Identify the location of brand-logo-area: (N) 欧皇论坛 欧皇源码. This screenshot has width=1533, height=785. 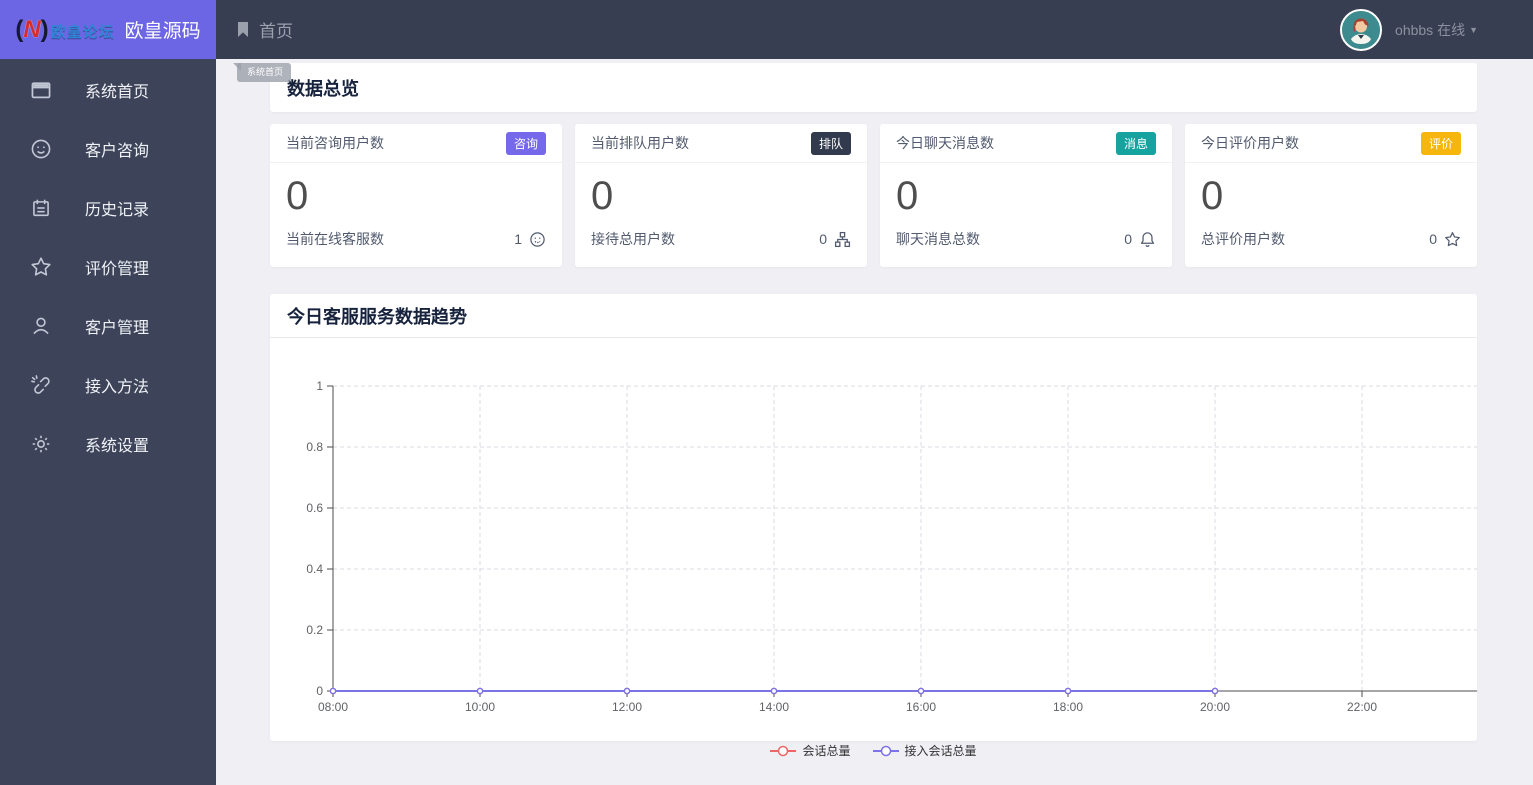
(108, 29).